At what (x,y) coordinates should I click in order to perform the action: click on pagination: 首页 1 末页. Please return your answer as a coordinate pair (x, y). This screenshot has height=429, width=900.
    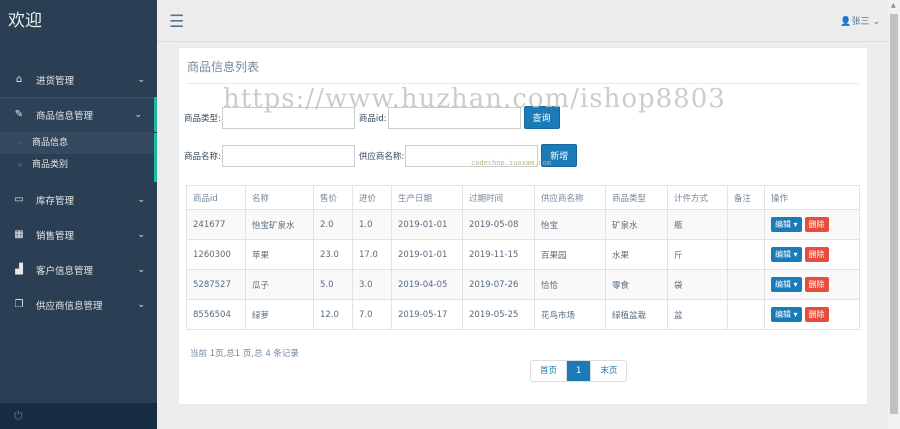
    Looking at the image, I should click on (579, 371).